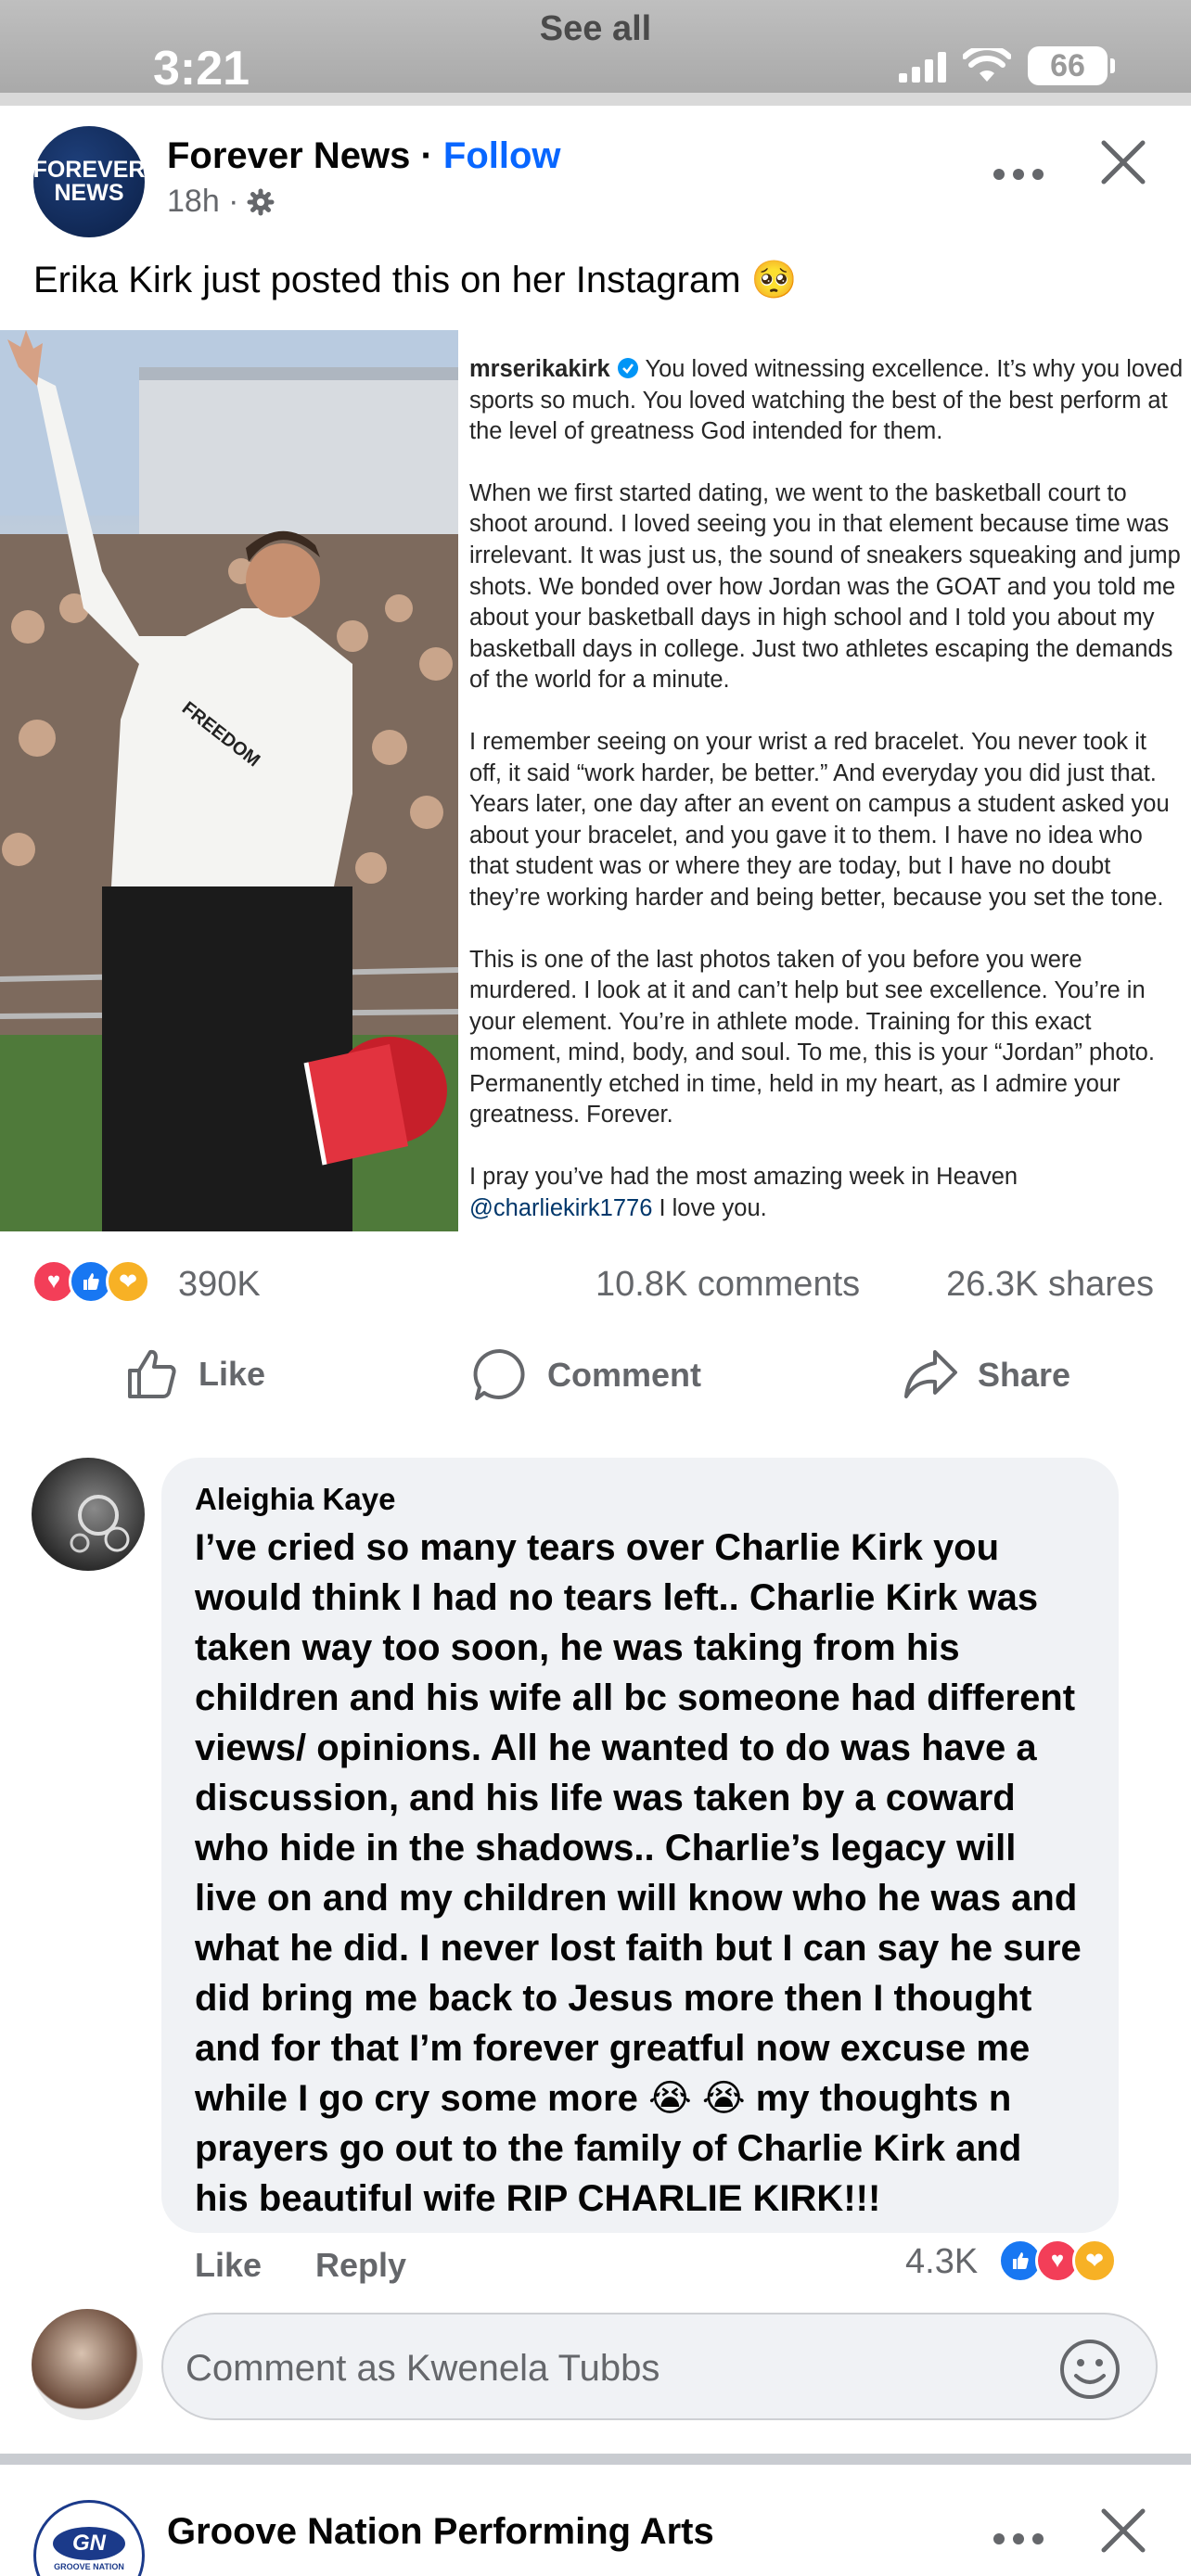 The width and height of the screenshot is (1191, 2576). I want to click on like-button: Like, so click(194, 1374).